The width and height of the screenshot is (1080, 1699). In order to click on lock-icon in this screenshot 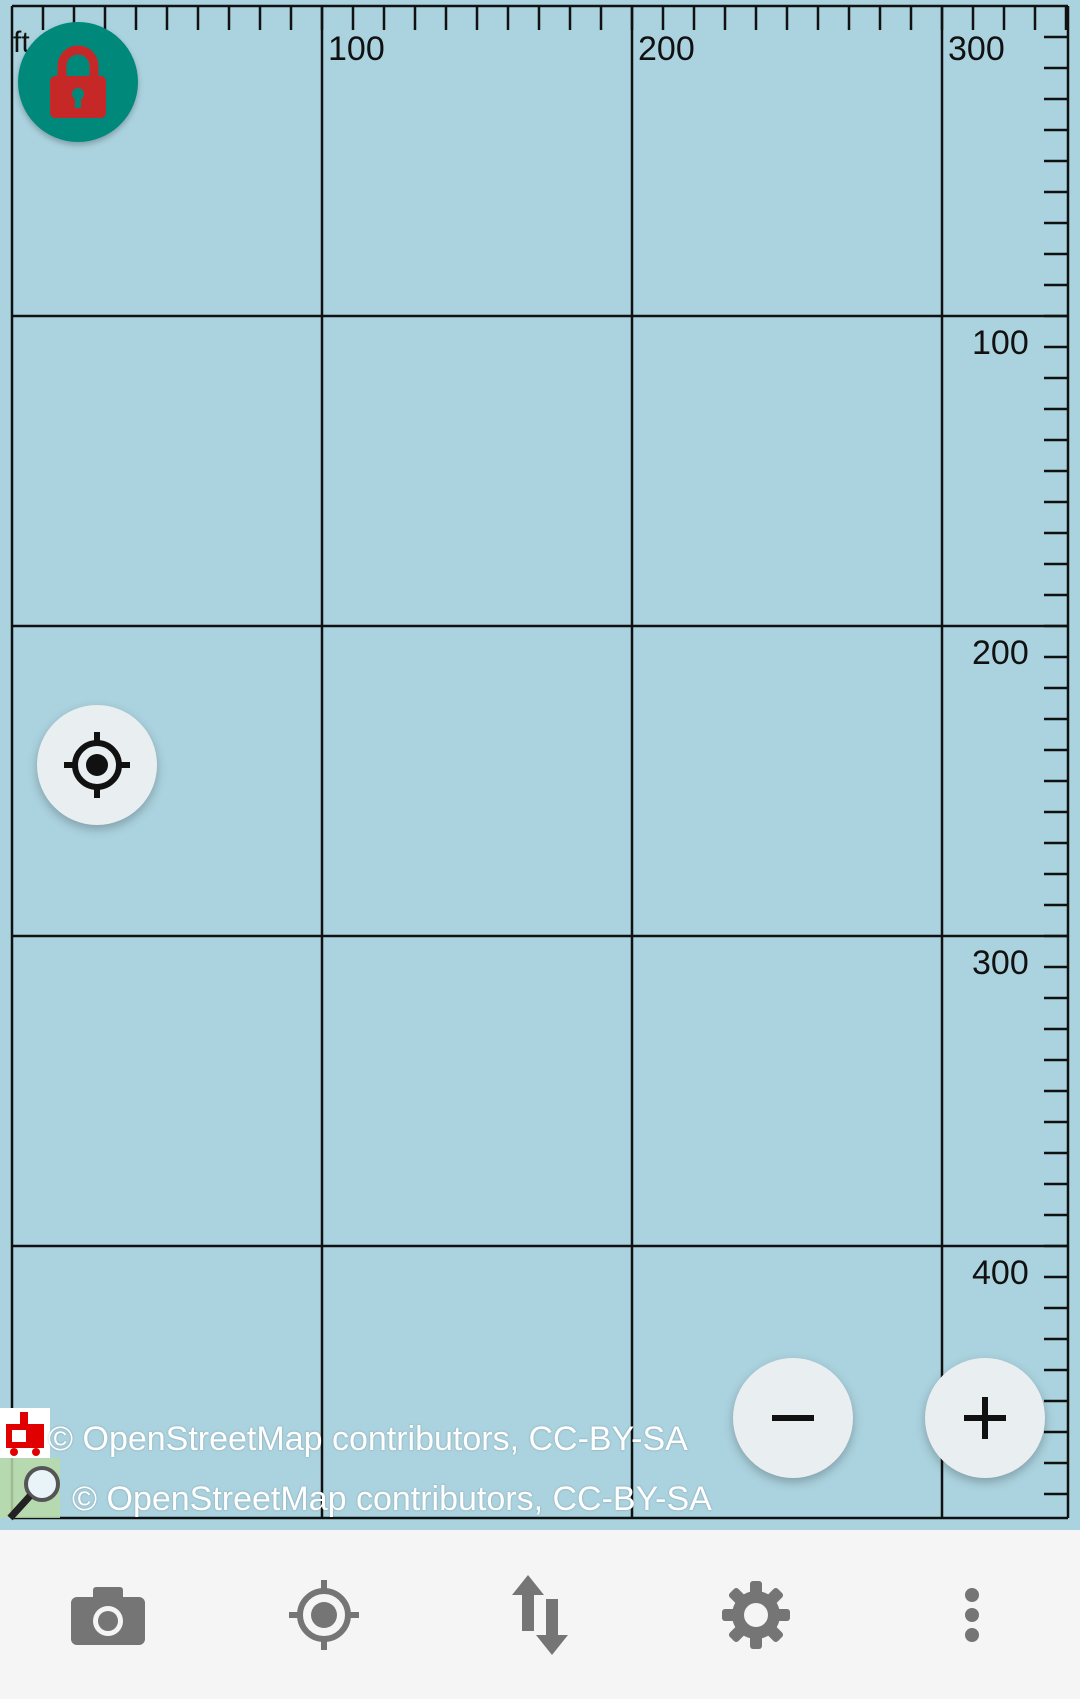, I will do `click(78, 81)`.